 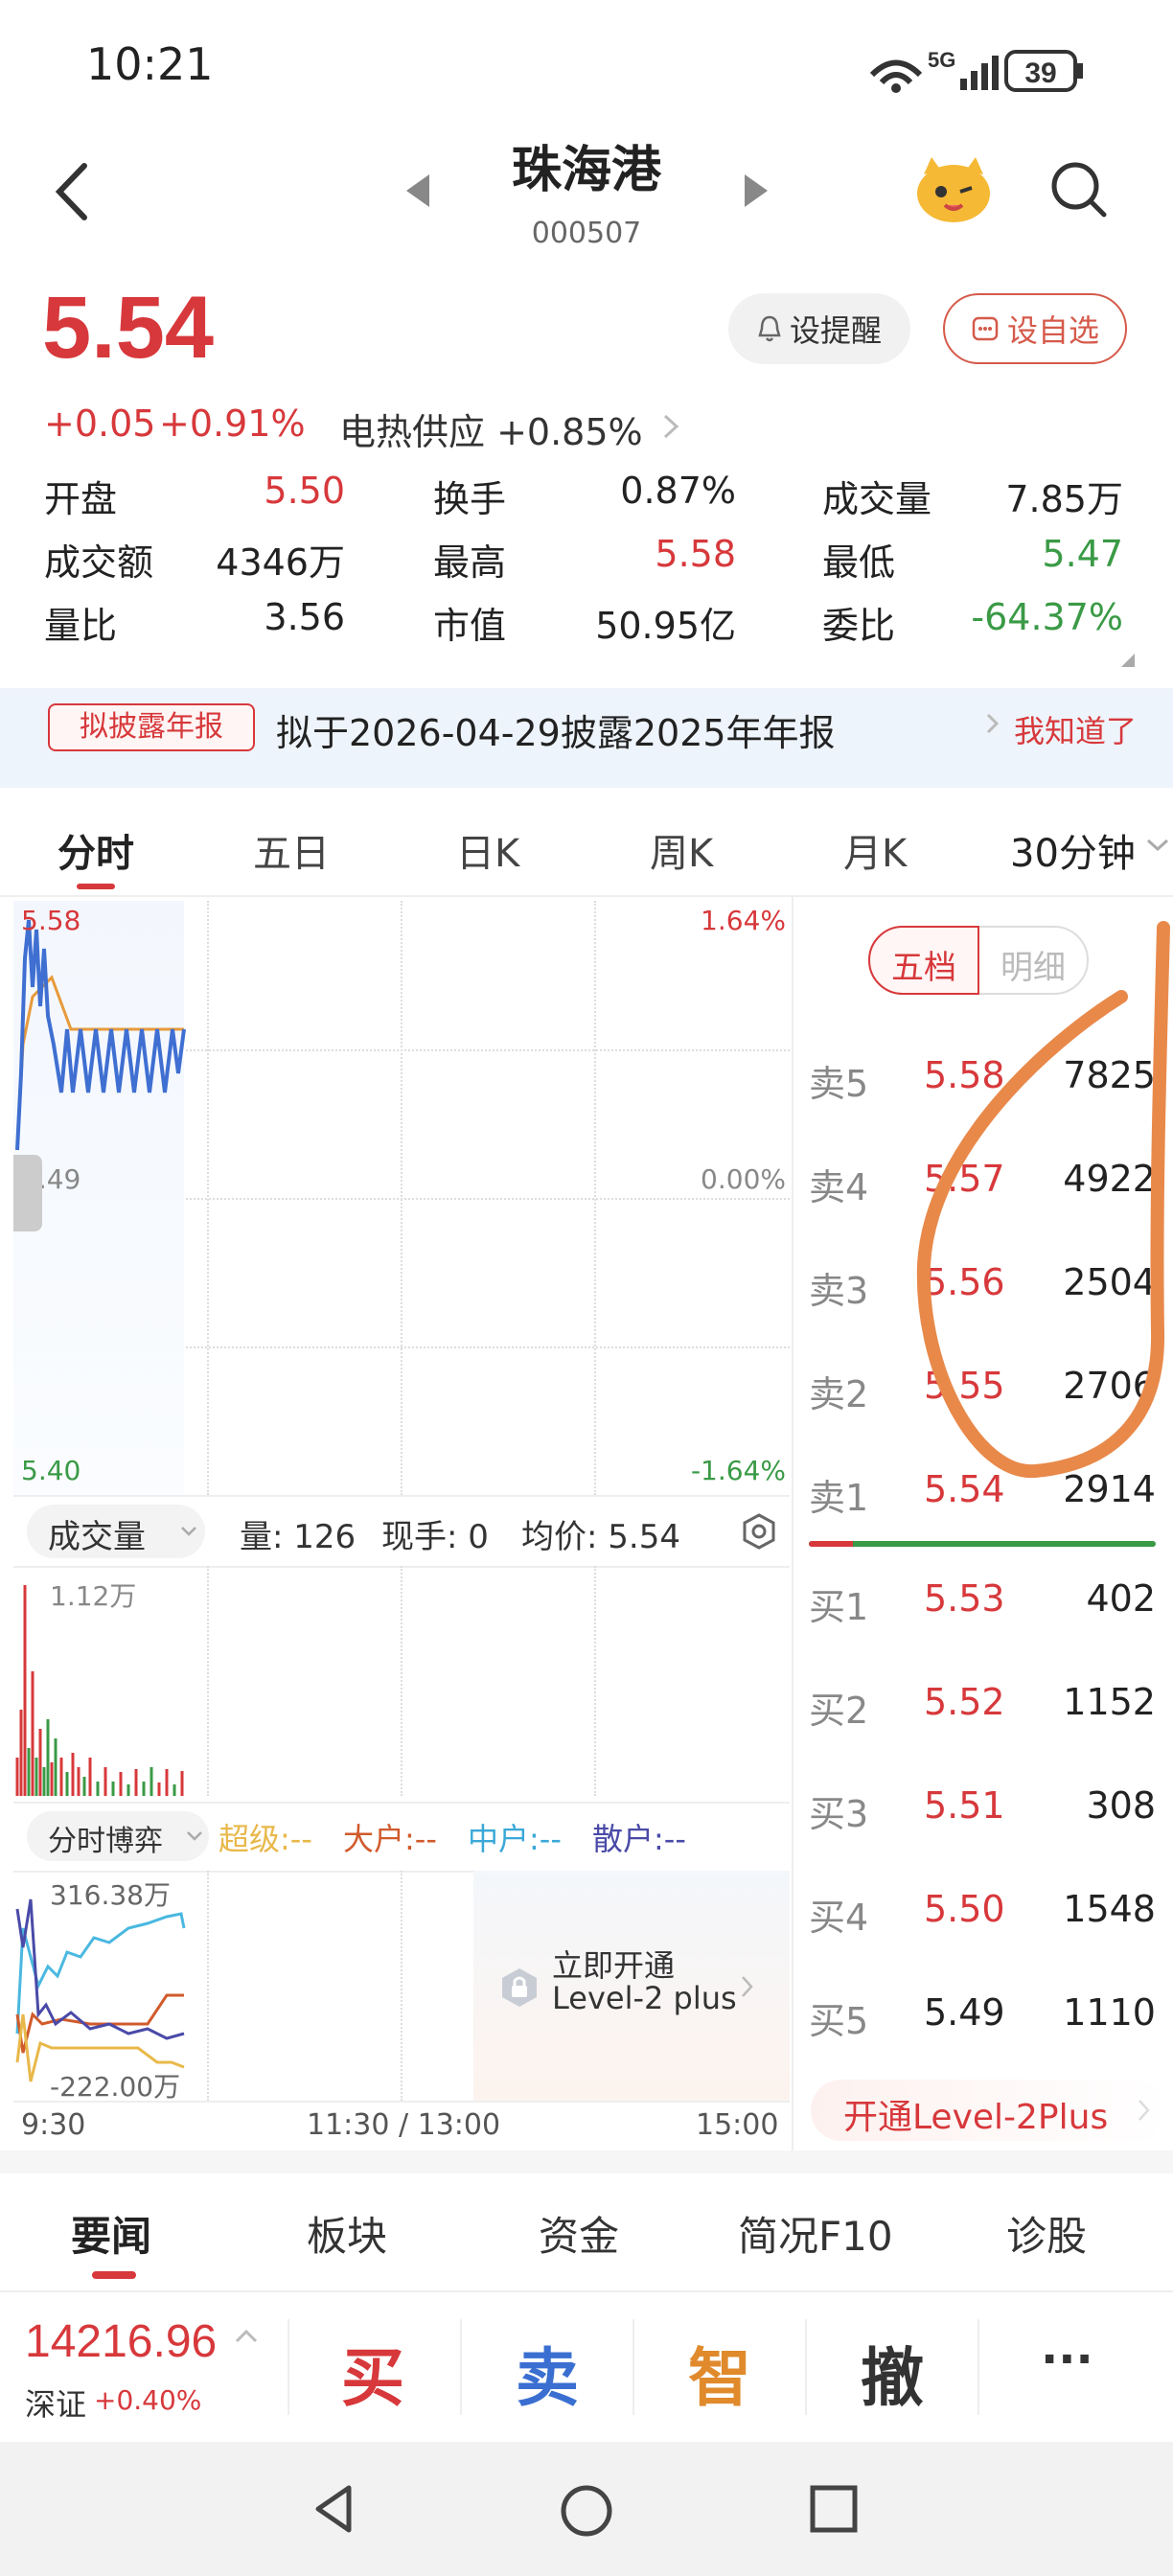 What do you see at coordinates (390, 1839) in the screenshot?
I see `legend-big: 大户:--` at bounding box center [390, 1839].